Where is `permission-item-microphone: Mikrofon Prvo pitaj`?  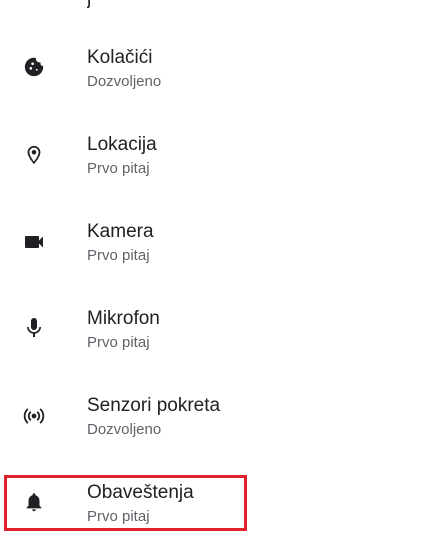
permission-item-microphone: Mikrofon Prvo pitaj is located at coordinates (216, 338).